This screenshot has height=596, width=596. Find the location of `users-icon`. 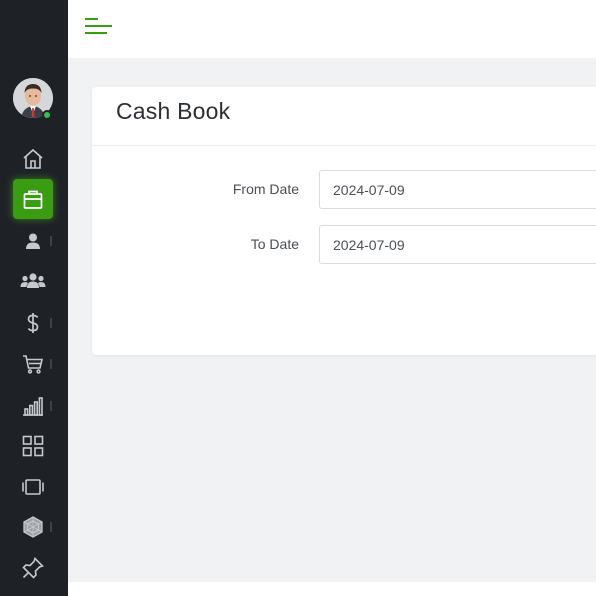

users-icon is located at coordinates (33, 280).